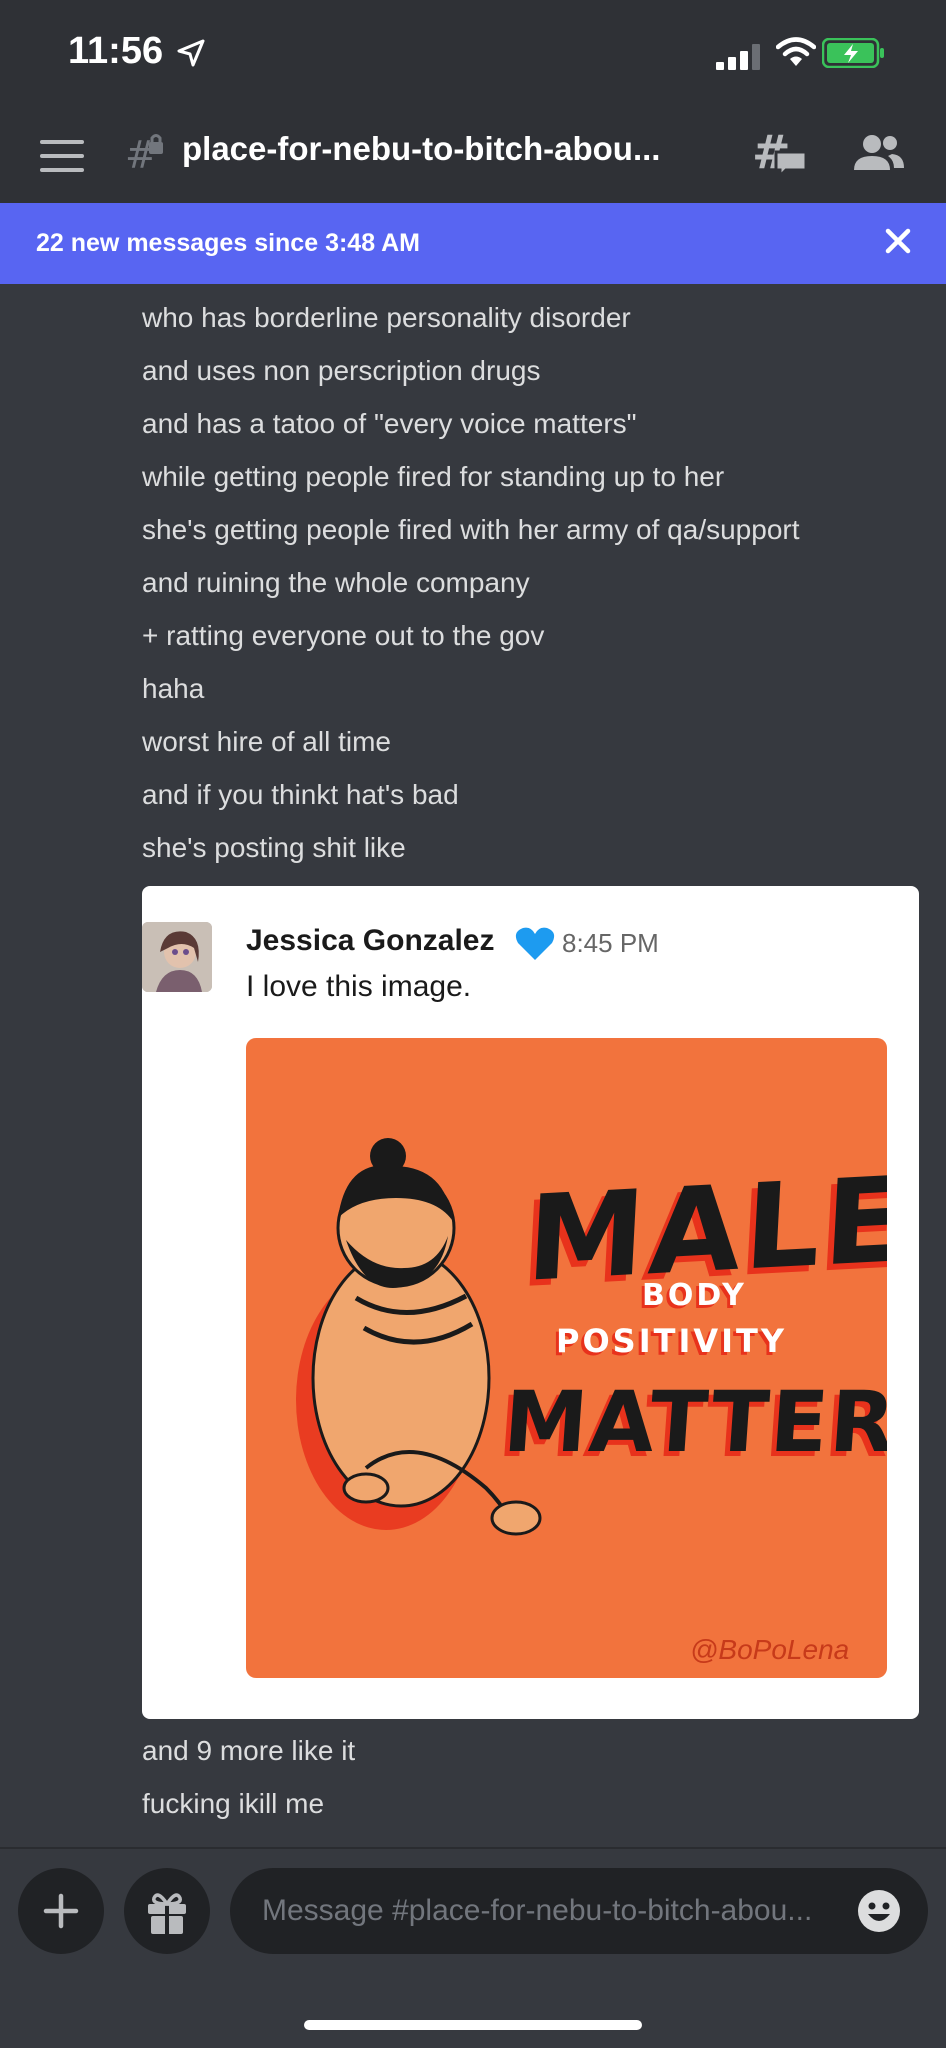  What do you see at coordinates (419, 1337) in the screenshot?
I see `figure-illustration` at bounding box center [419, 1337].